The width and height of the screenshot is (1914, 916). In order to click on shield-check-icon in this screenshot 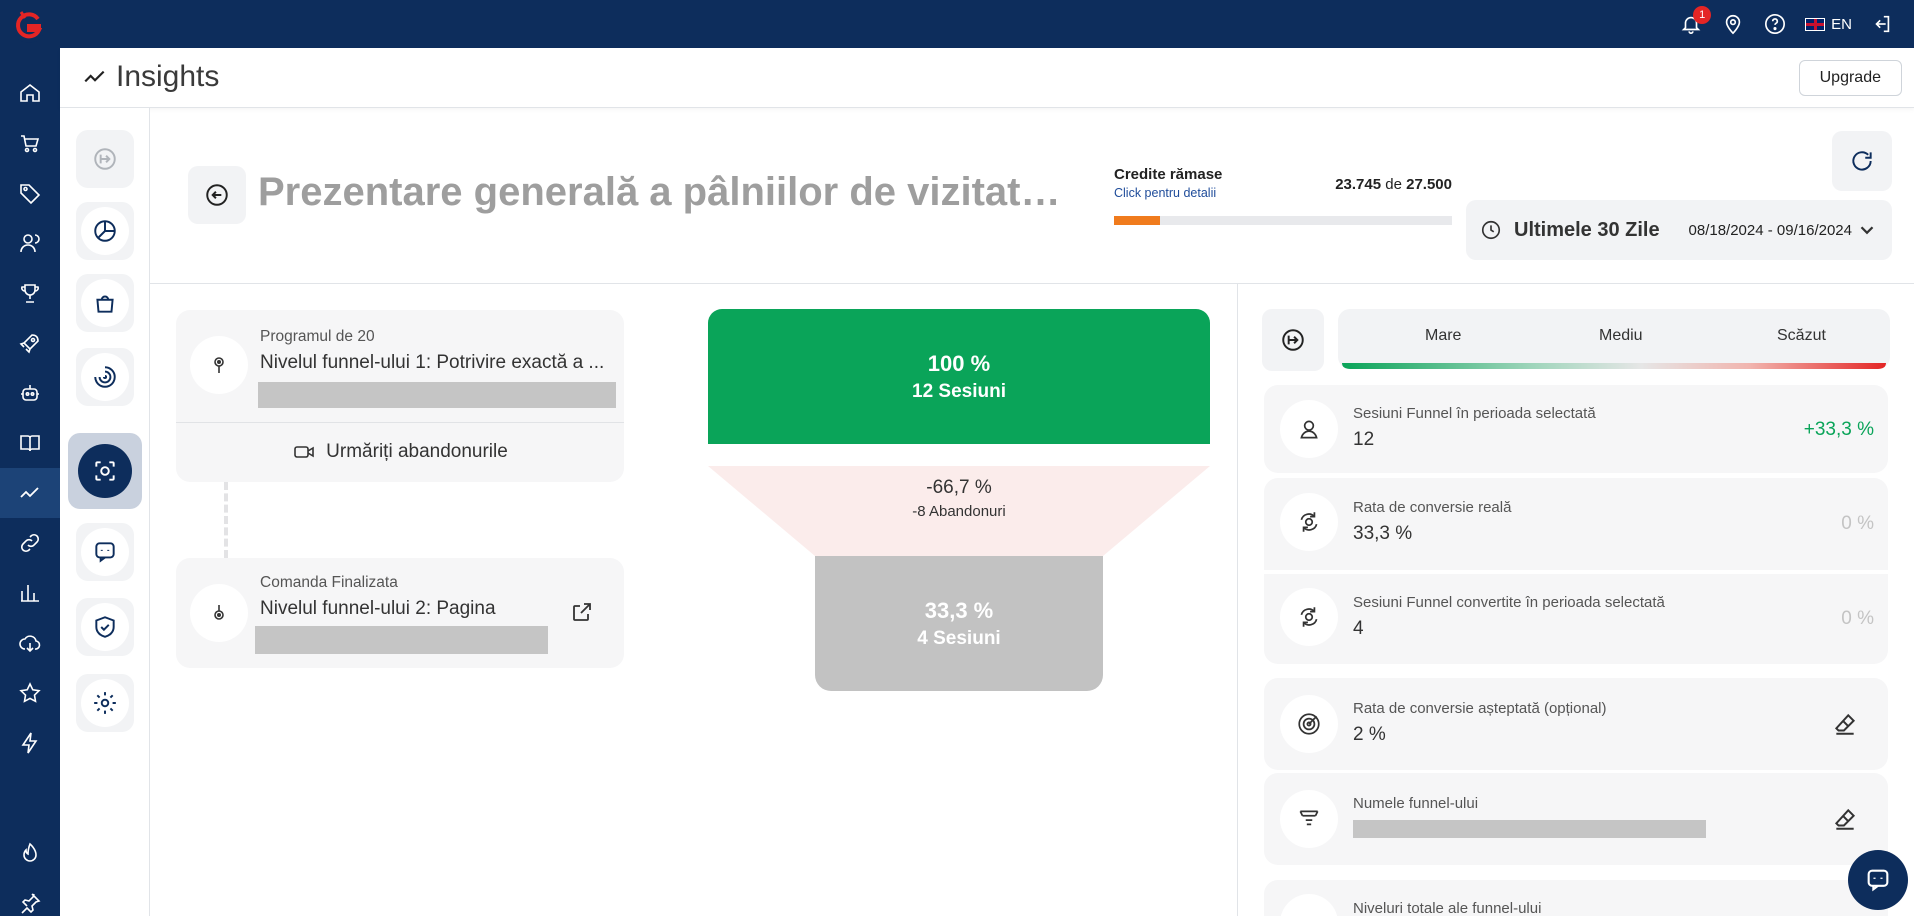, I will do `click(105, 627)`.